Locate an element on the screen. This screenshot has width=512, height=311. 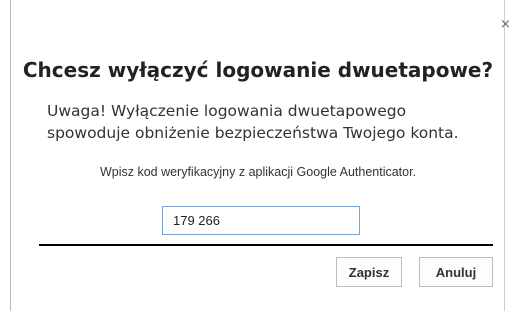
dialog-title: Chcesz wyłączyć logowanie dwuetapowe? is located at coordinates (258, 70).